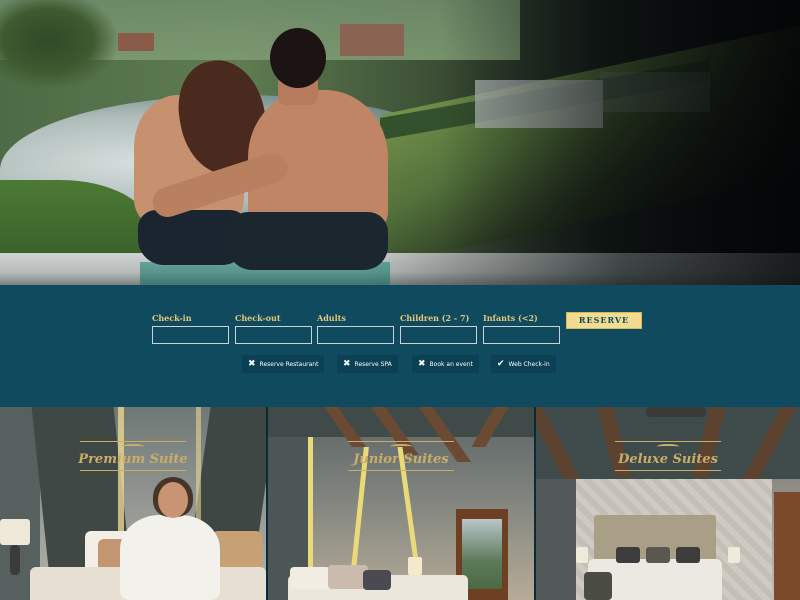 The height and width of the screenshot is (600, 800). What do you see at coordinates (298, 58) in the screenshot?
I see `man-head` at bounding box center [298, 58].